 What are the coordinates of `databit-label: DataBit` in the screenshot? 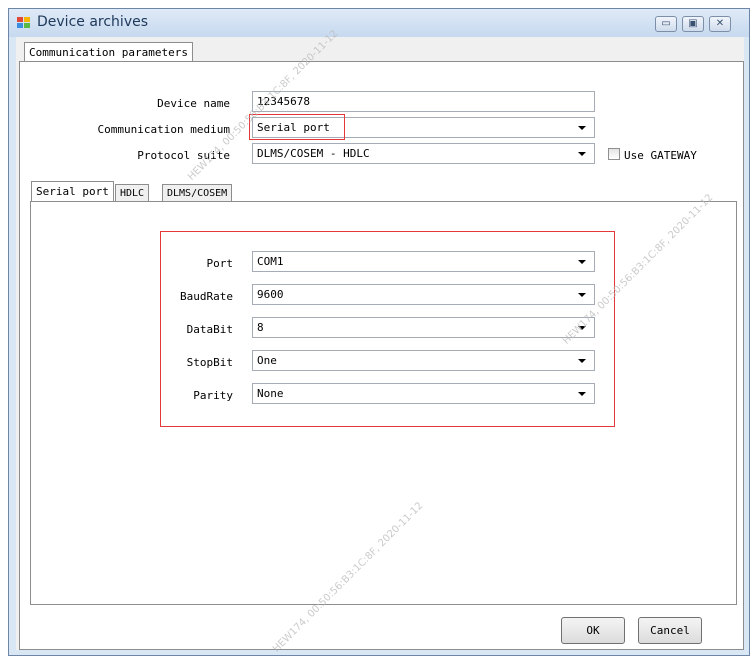 It's located at (209, 329).